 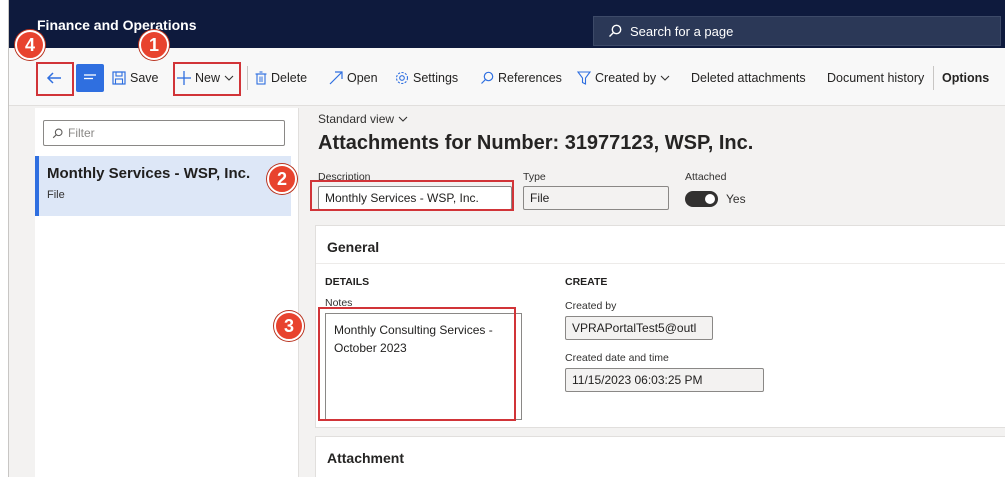 I want to click on lines-icon, so click(x=90, y=77).